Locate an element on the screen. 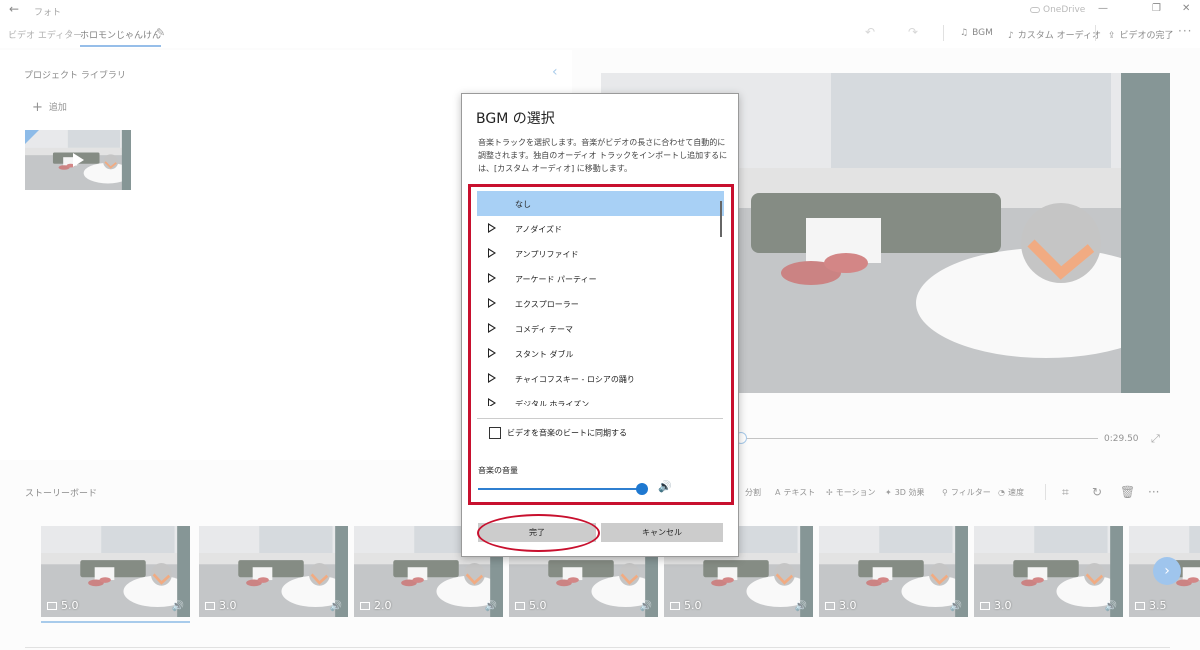 The width and height of the screenshot is (1200, 650). dialog-title: BGM の選択 is located at coordinates (515, 119).